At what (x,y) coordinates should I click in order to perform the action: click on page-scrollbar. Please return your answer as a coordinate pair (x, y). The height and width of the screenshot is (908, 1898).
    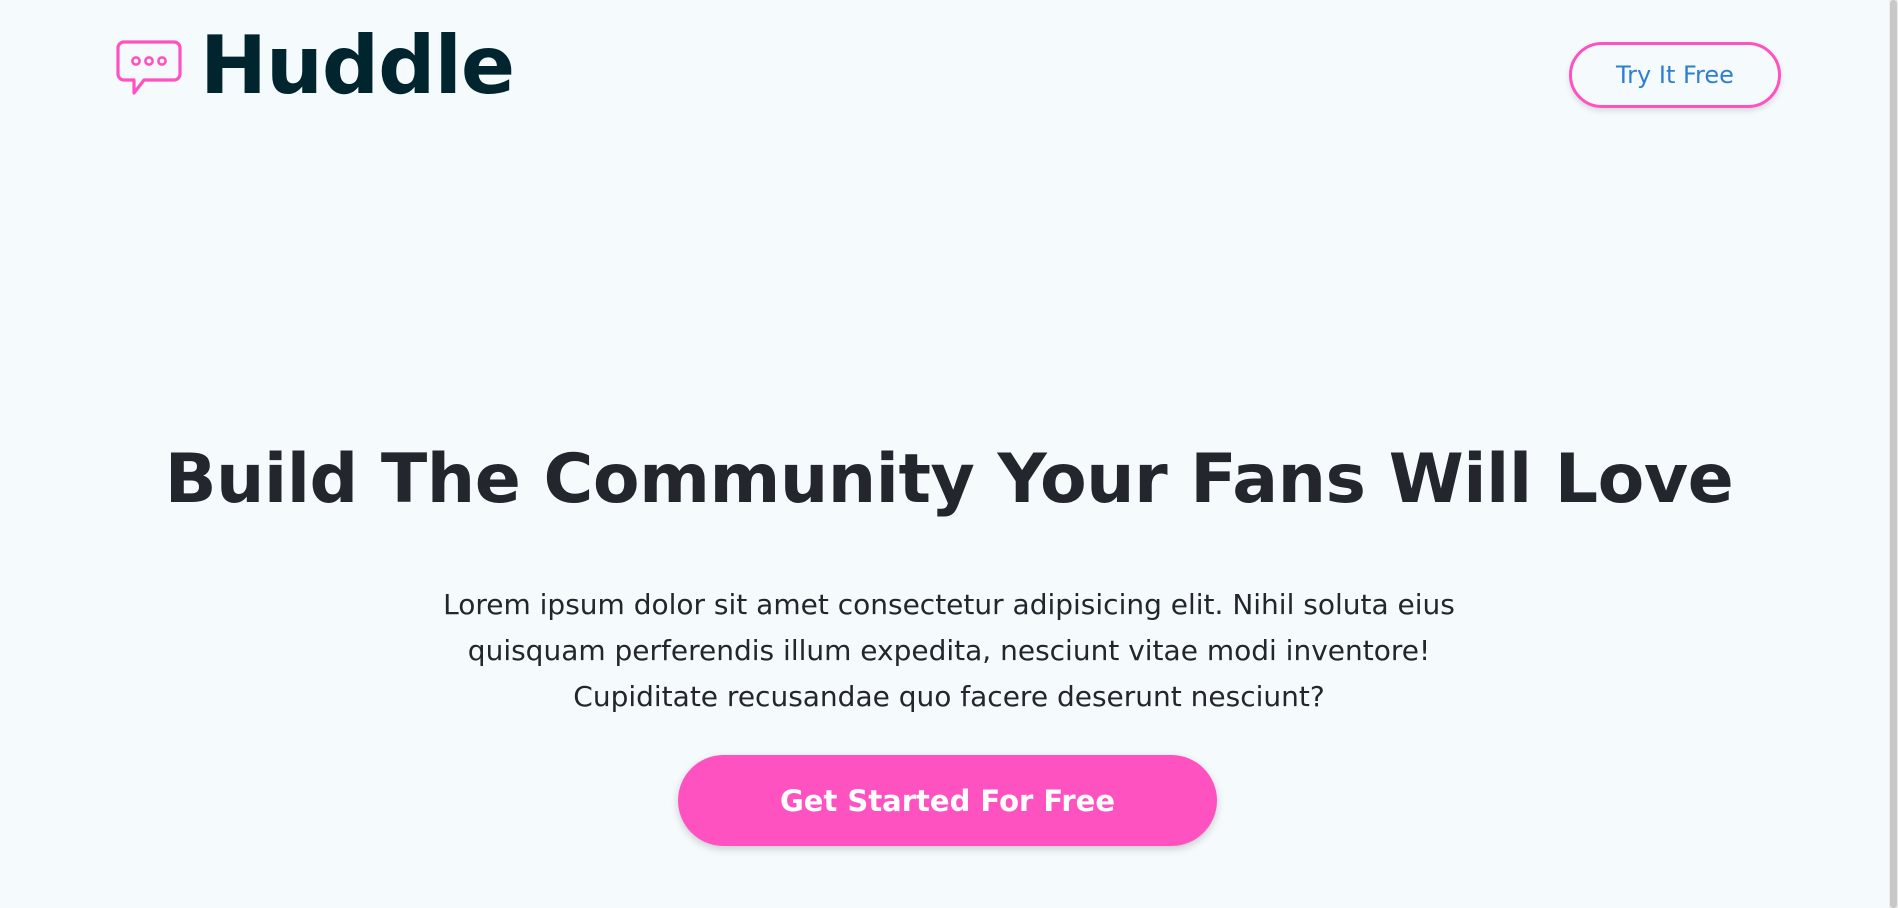
    Looking at the image, I should click on (1893, 454).